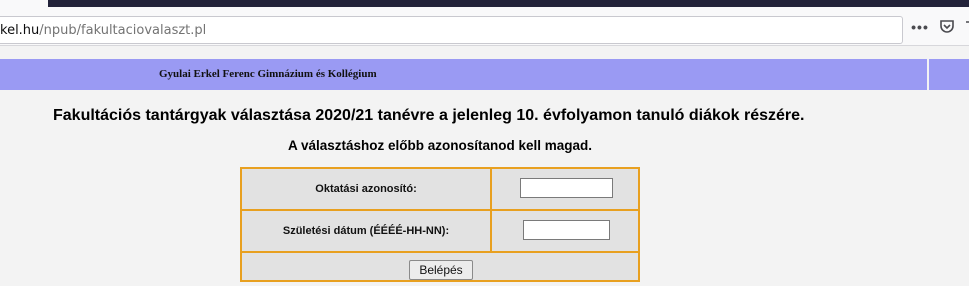 This screenshot has width=969, height=286. I want to click on id-input-cell, so click(566, 189).